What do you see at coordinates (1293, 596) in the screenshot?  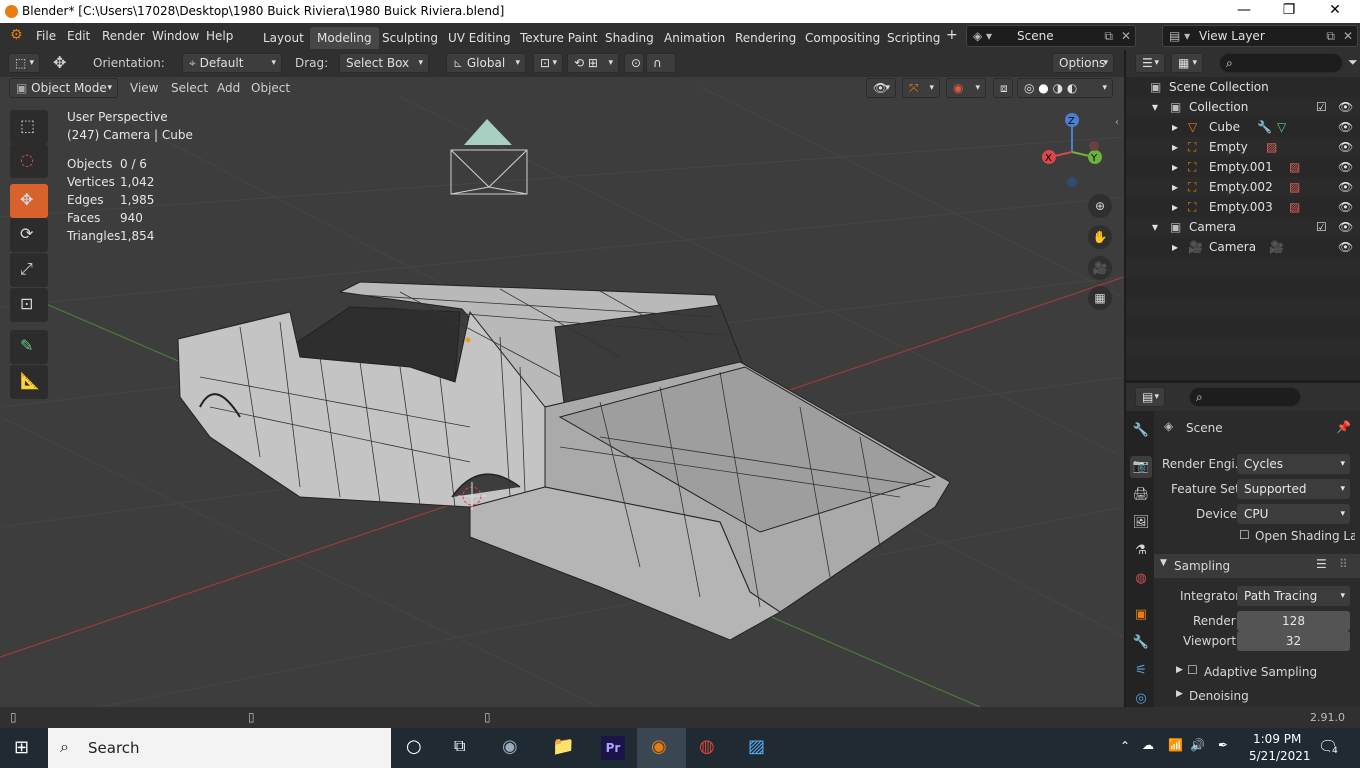 I see `integrator-dropdown: Path Tracing ▾` at bounding box center [1293, 596].